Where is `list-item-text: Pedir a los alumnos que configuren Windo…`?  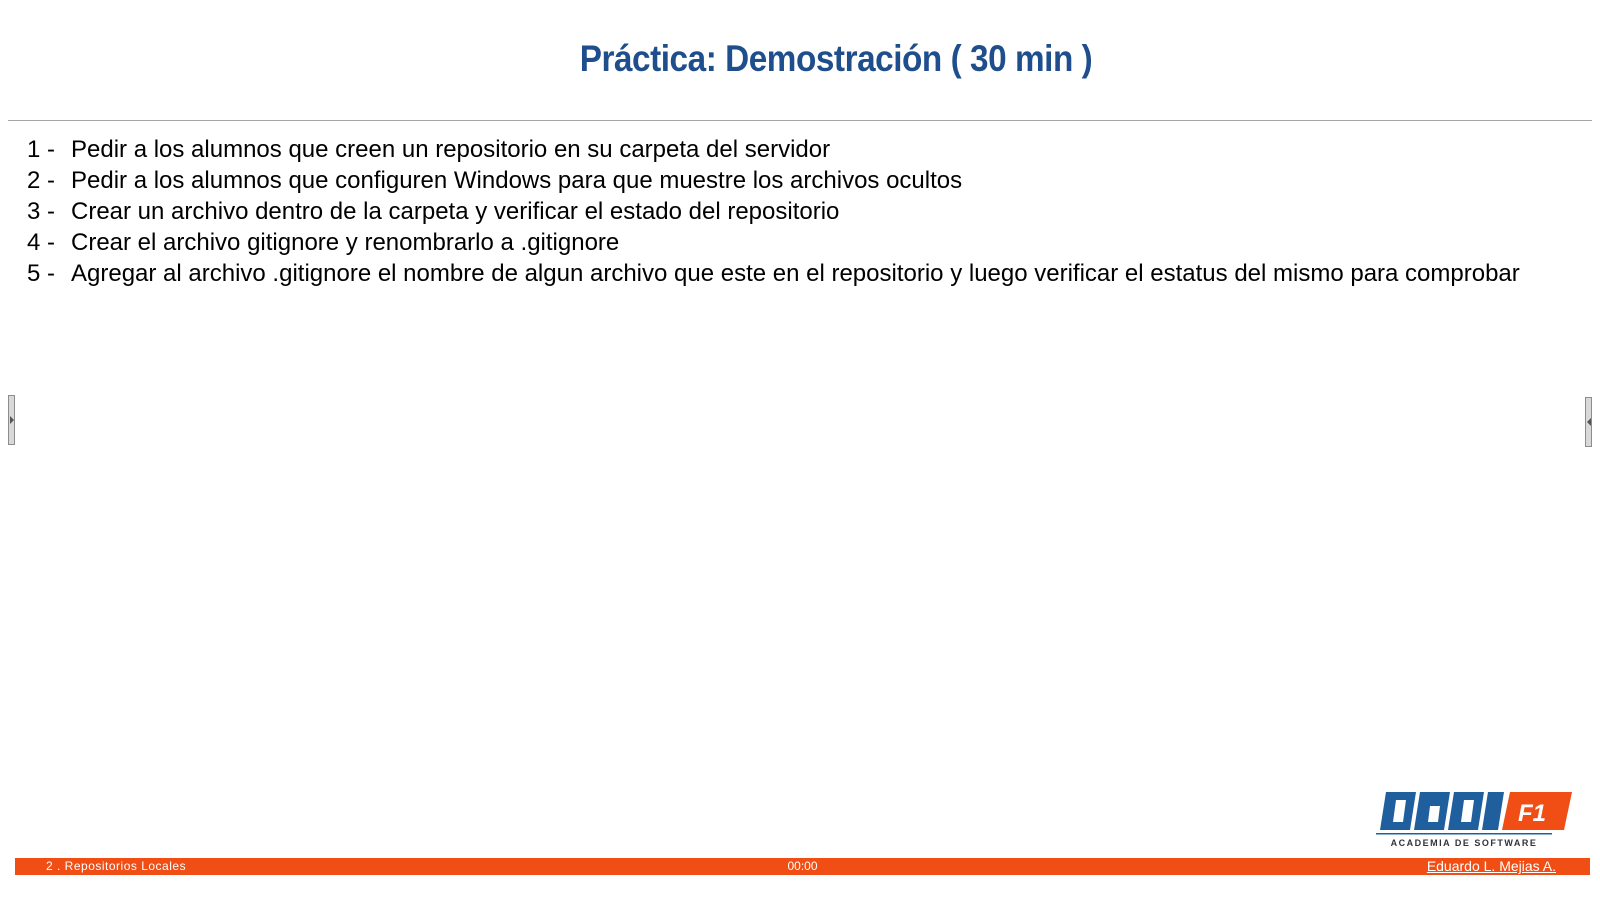
list-item-text: Pedir a los alumnos que configuren Windo… is located at coordinates (517, 180).